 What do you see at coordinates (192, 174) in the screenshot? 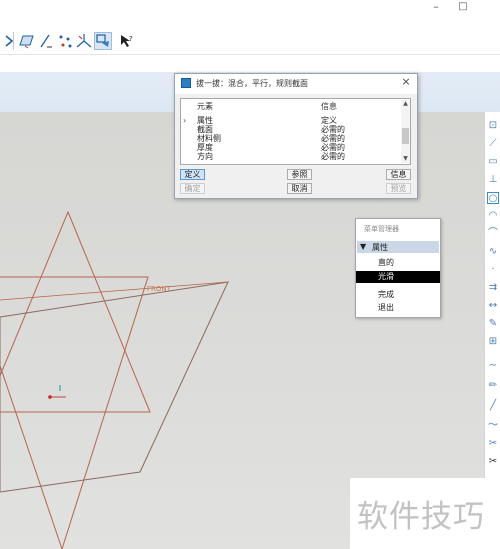
I see `define-button: 定义` at bounding box center [192, 174].